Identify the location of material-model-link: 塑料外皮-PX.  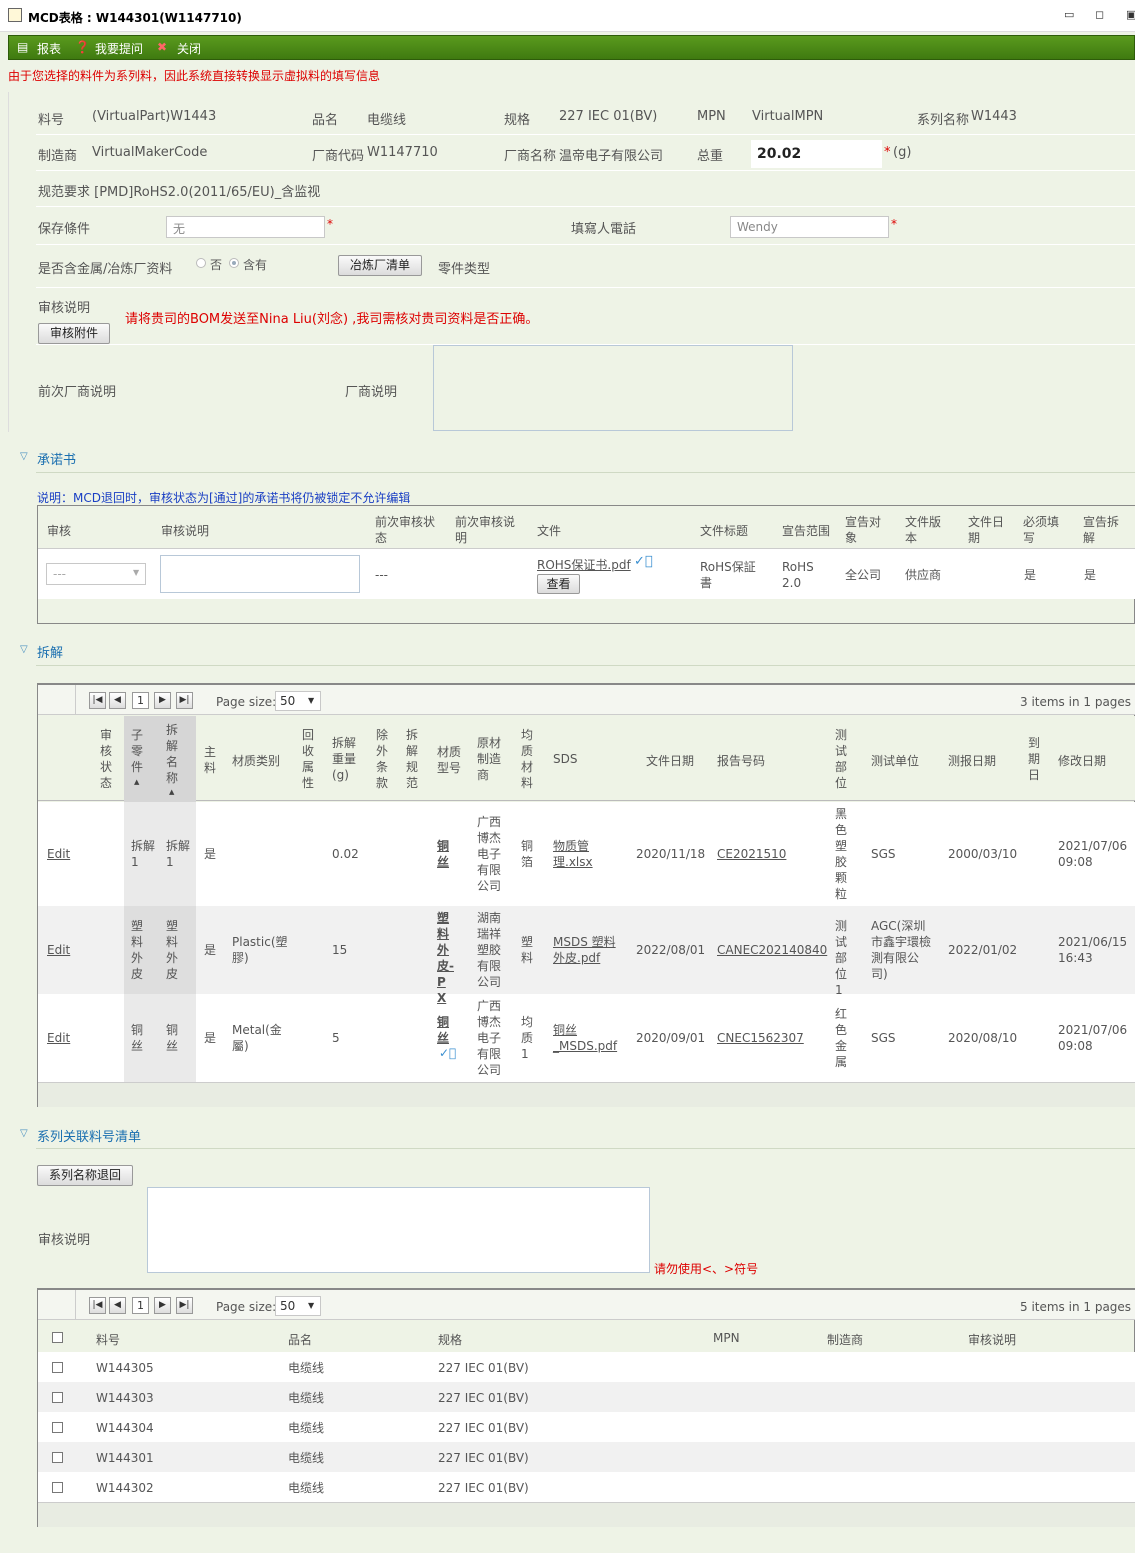
(445, 958).